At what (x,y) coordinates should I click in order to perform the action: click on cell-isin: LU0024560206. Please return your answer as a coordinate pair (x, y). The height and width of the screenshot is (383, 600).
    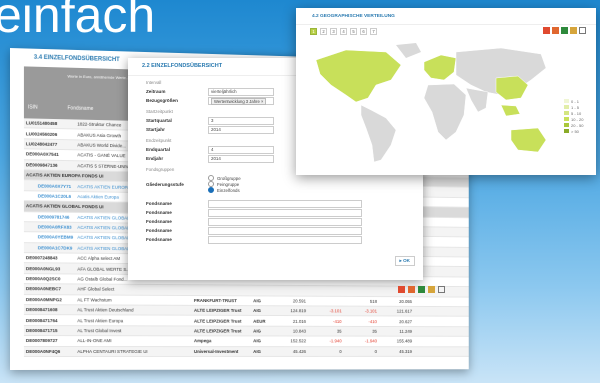
    Looking at the image, I should click on (41, 133).